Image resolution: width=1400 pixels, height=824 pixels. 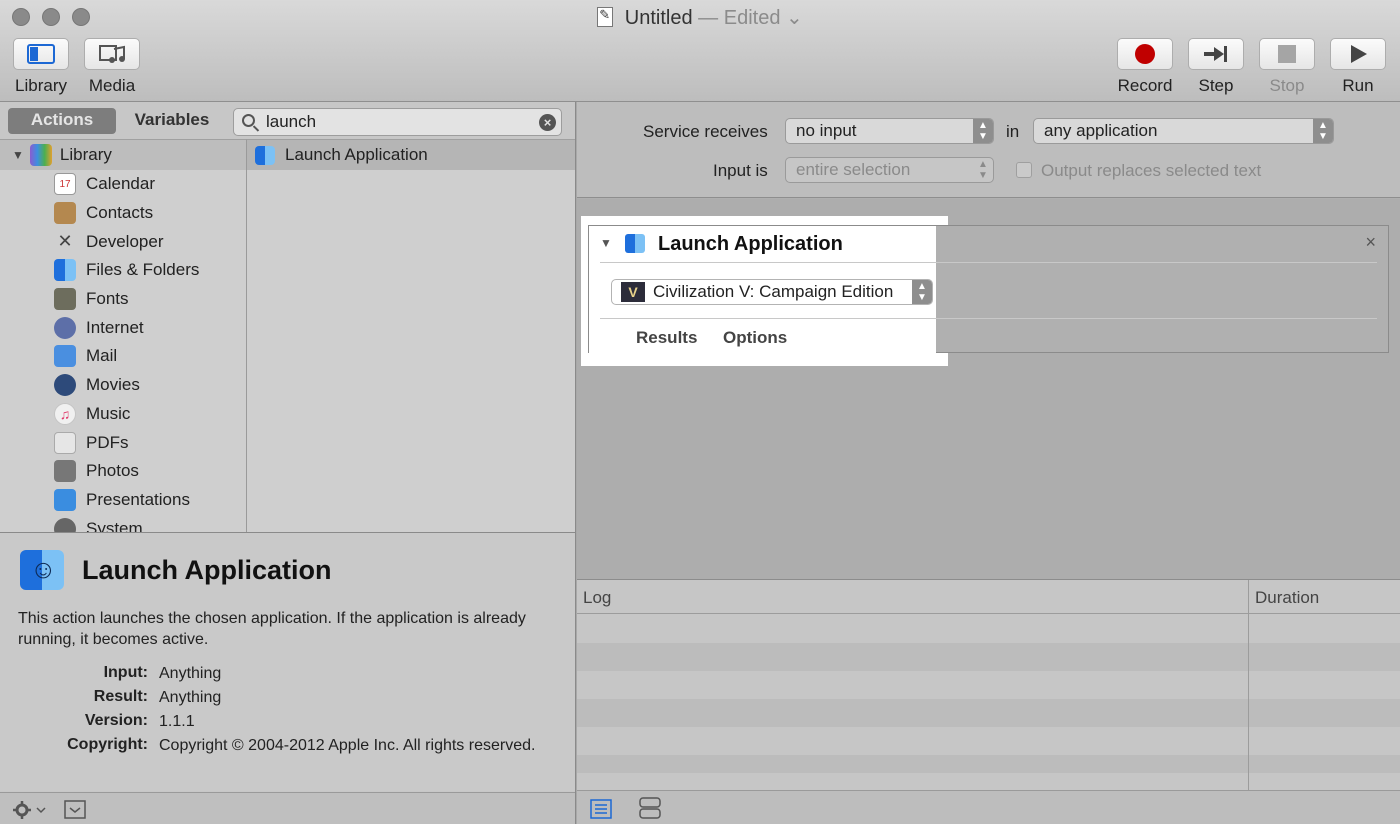 What do you see at coordinates (40, 155) in the screenshot?
I see `library-books-icon` at bounding box center [40, 155].